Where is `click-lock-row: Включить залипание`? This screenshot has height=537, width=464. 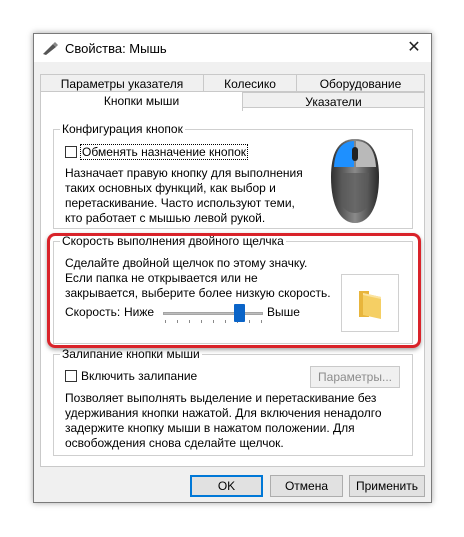
click-lock-row: Включить залипание is located at coordinates (131, 376).